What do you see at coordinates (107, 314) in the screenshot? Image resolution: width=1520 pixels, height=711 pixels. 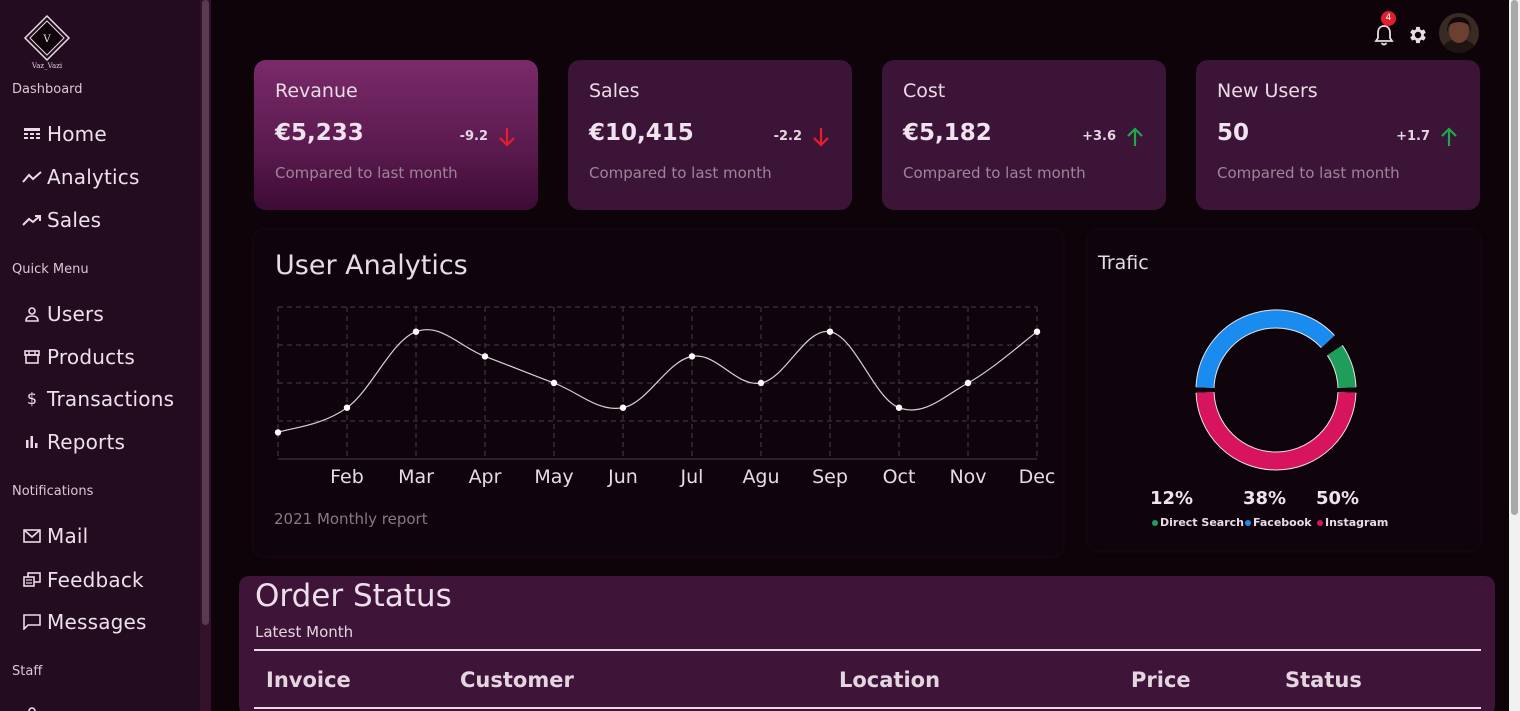 I see `sidebar-item-users: Users` at bounding box center [107, 314].